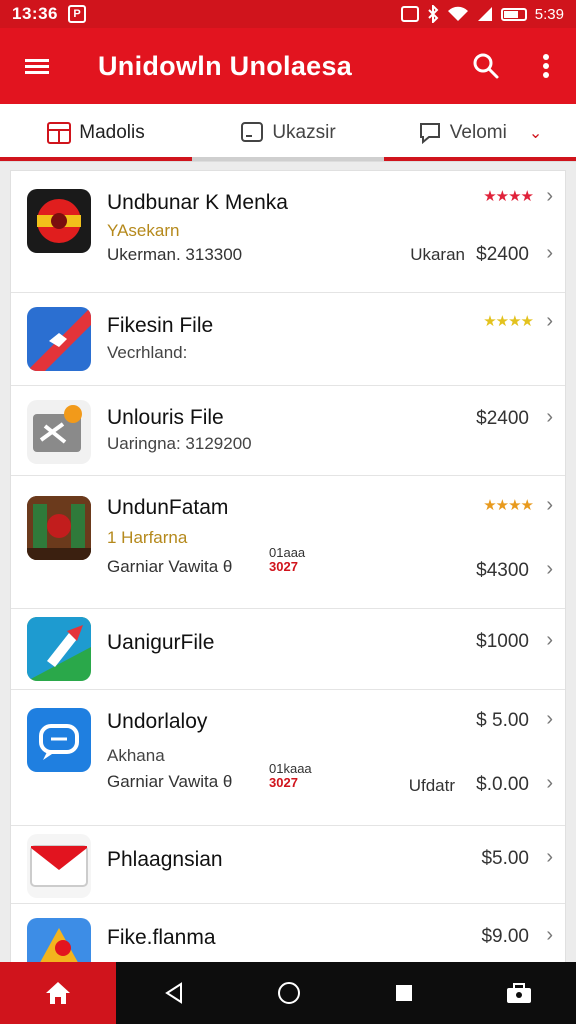  I want to click on item-subtitle: Vecrhland:, so click(147, 352).